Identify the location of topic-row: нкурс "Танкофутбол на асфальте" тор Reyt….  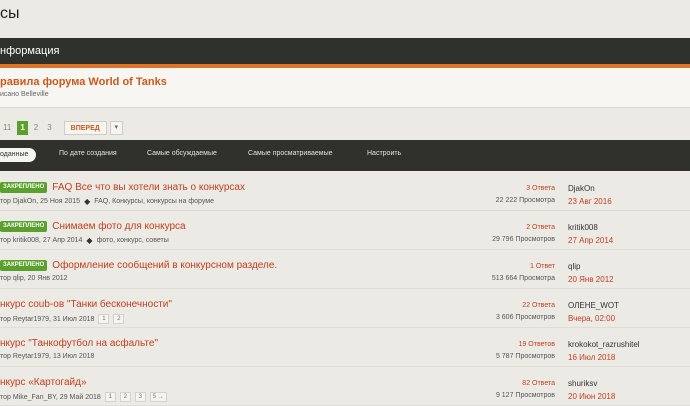
(345, 348).